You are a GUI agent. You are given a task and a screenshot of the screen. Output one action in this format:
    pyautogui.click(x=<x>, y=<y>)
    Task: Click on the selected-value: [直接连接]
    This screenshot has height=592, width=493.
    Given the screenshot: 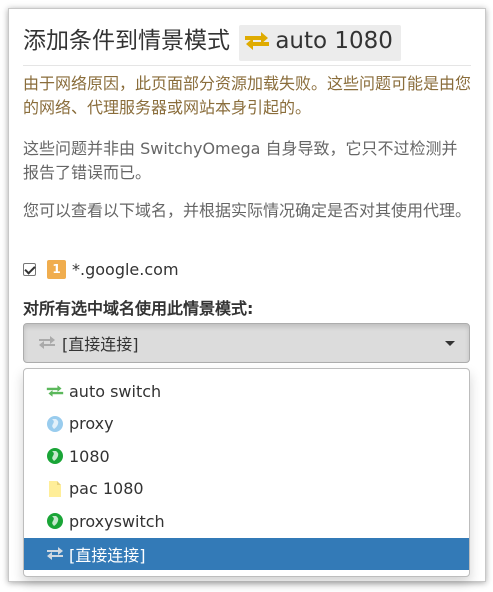 What is the action you would take?
    pyautogui.click(x=100, y=344)
    